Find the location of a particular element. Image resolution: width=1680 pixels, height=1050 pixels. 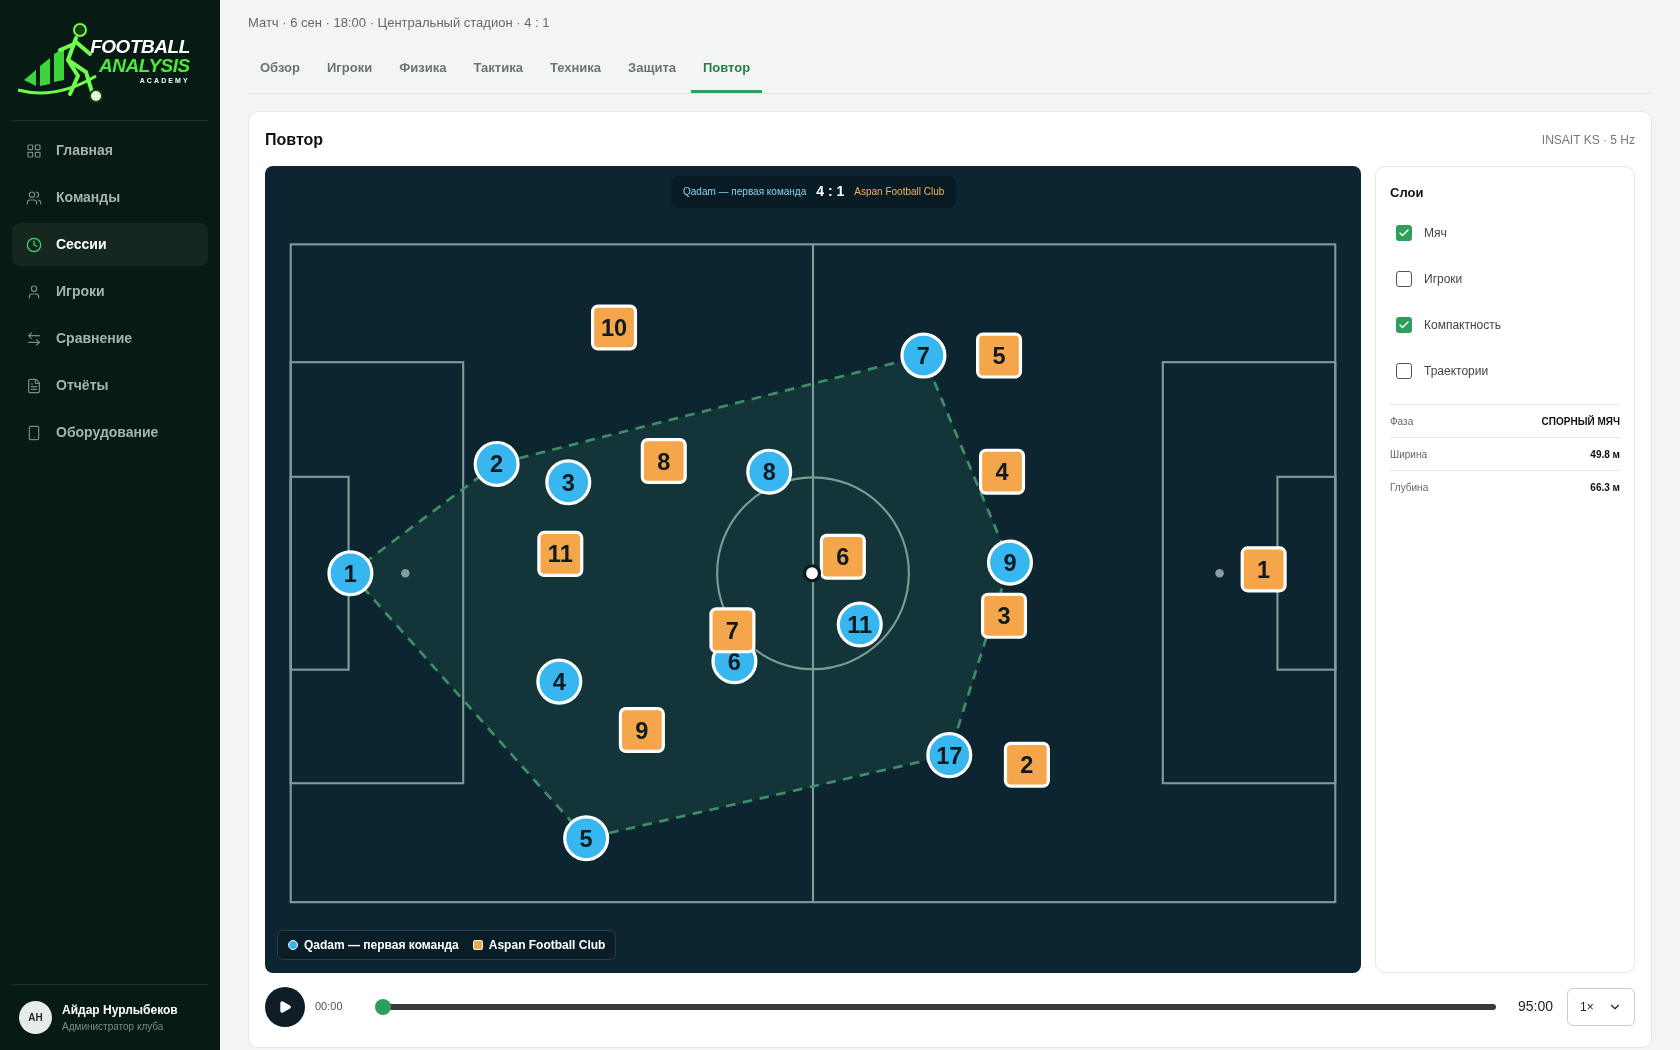

logo-text: ANALYSIS is located at coordinates (144, 65).